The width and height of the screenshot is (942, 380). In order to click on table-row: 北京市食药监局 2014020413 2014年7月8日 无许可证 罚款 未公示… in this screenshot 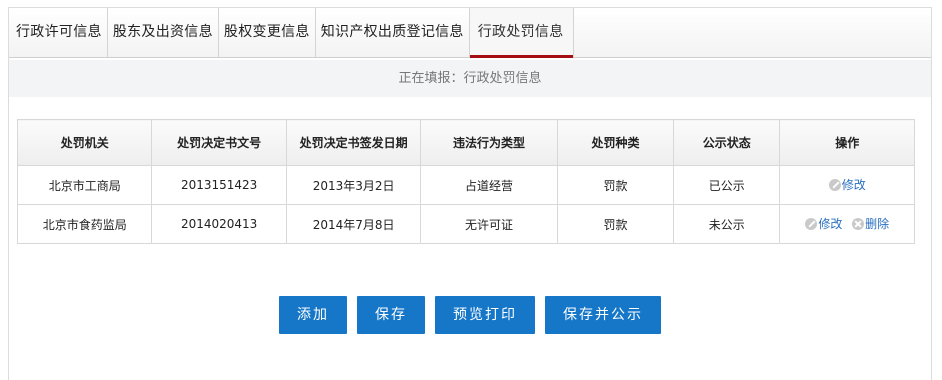, I will do `click(465, 224)`.